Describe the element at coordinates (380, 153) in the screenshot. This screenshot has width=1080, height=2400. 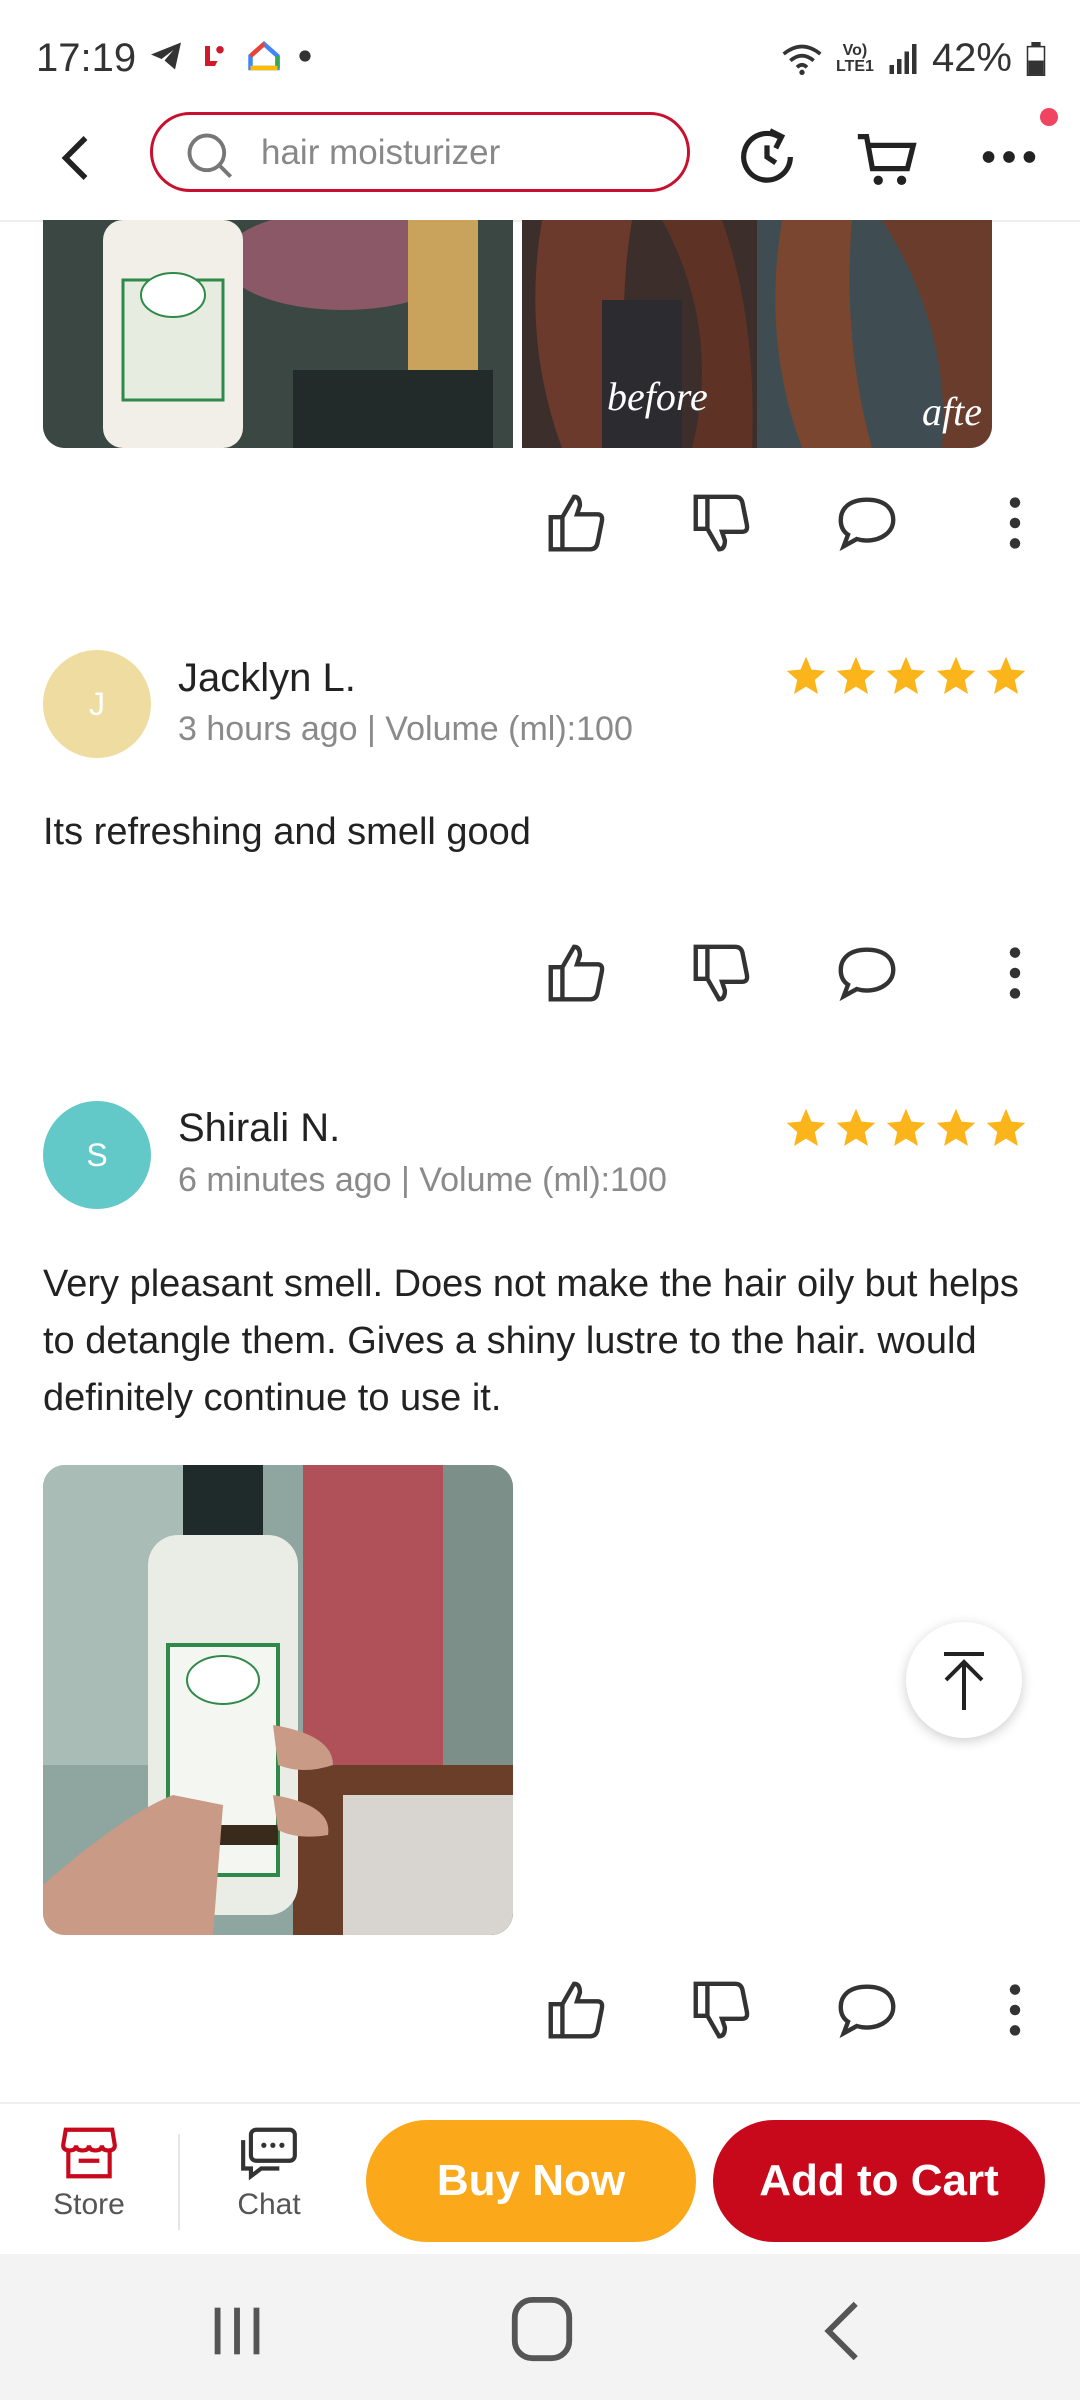
I see `search-input: hair moisturizer` at that location.